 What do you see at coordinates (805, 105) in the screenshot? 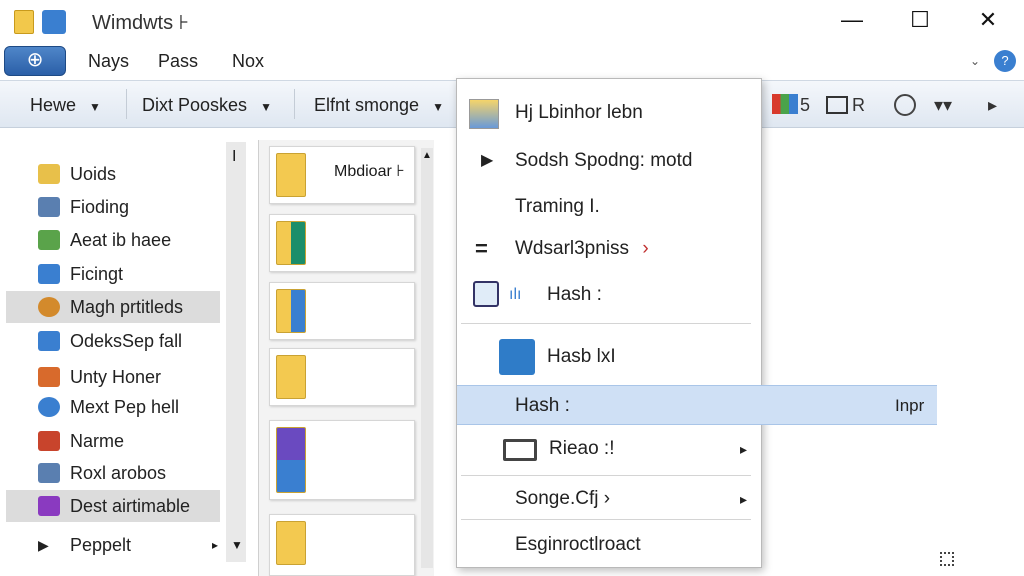
I see `tiles-count: 5` at bounding box center [805, 105].